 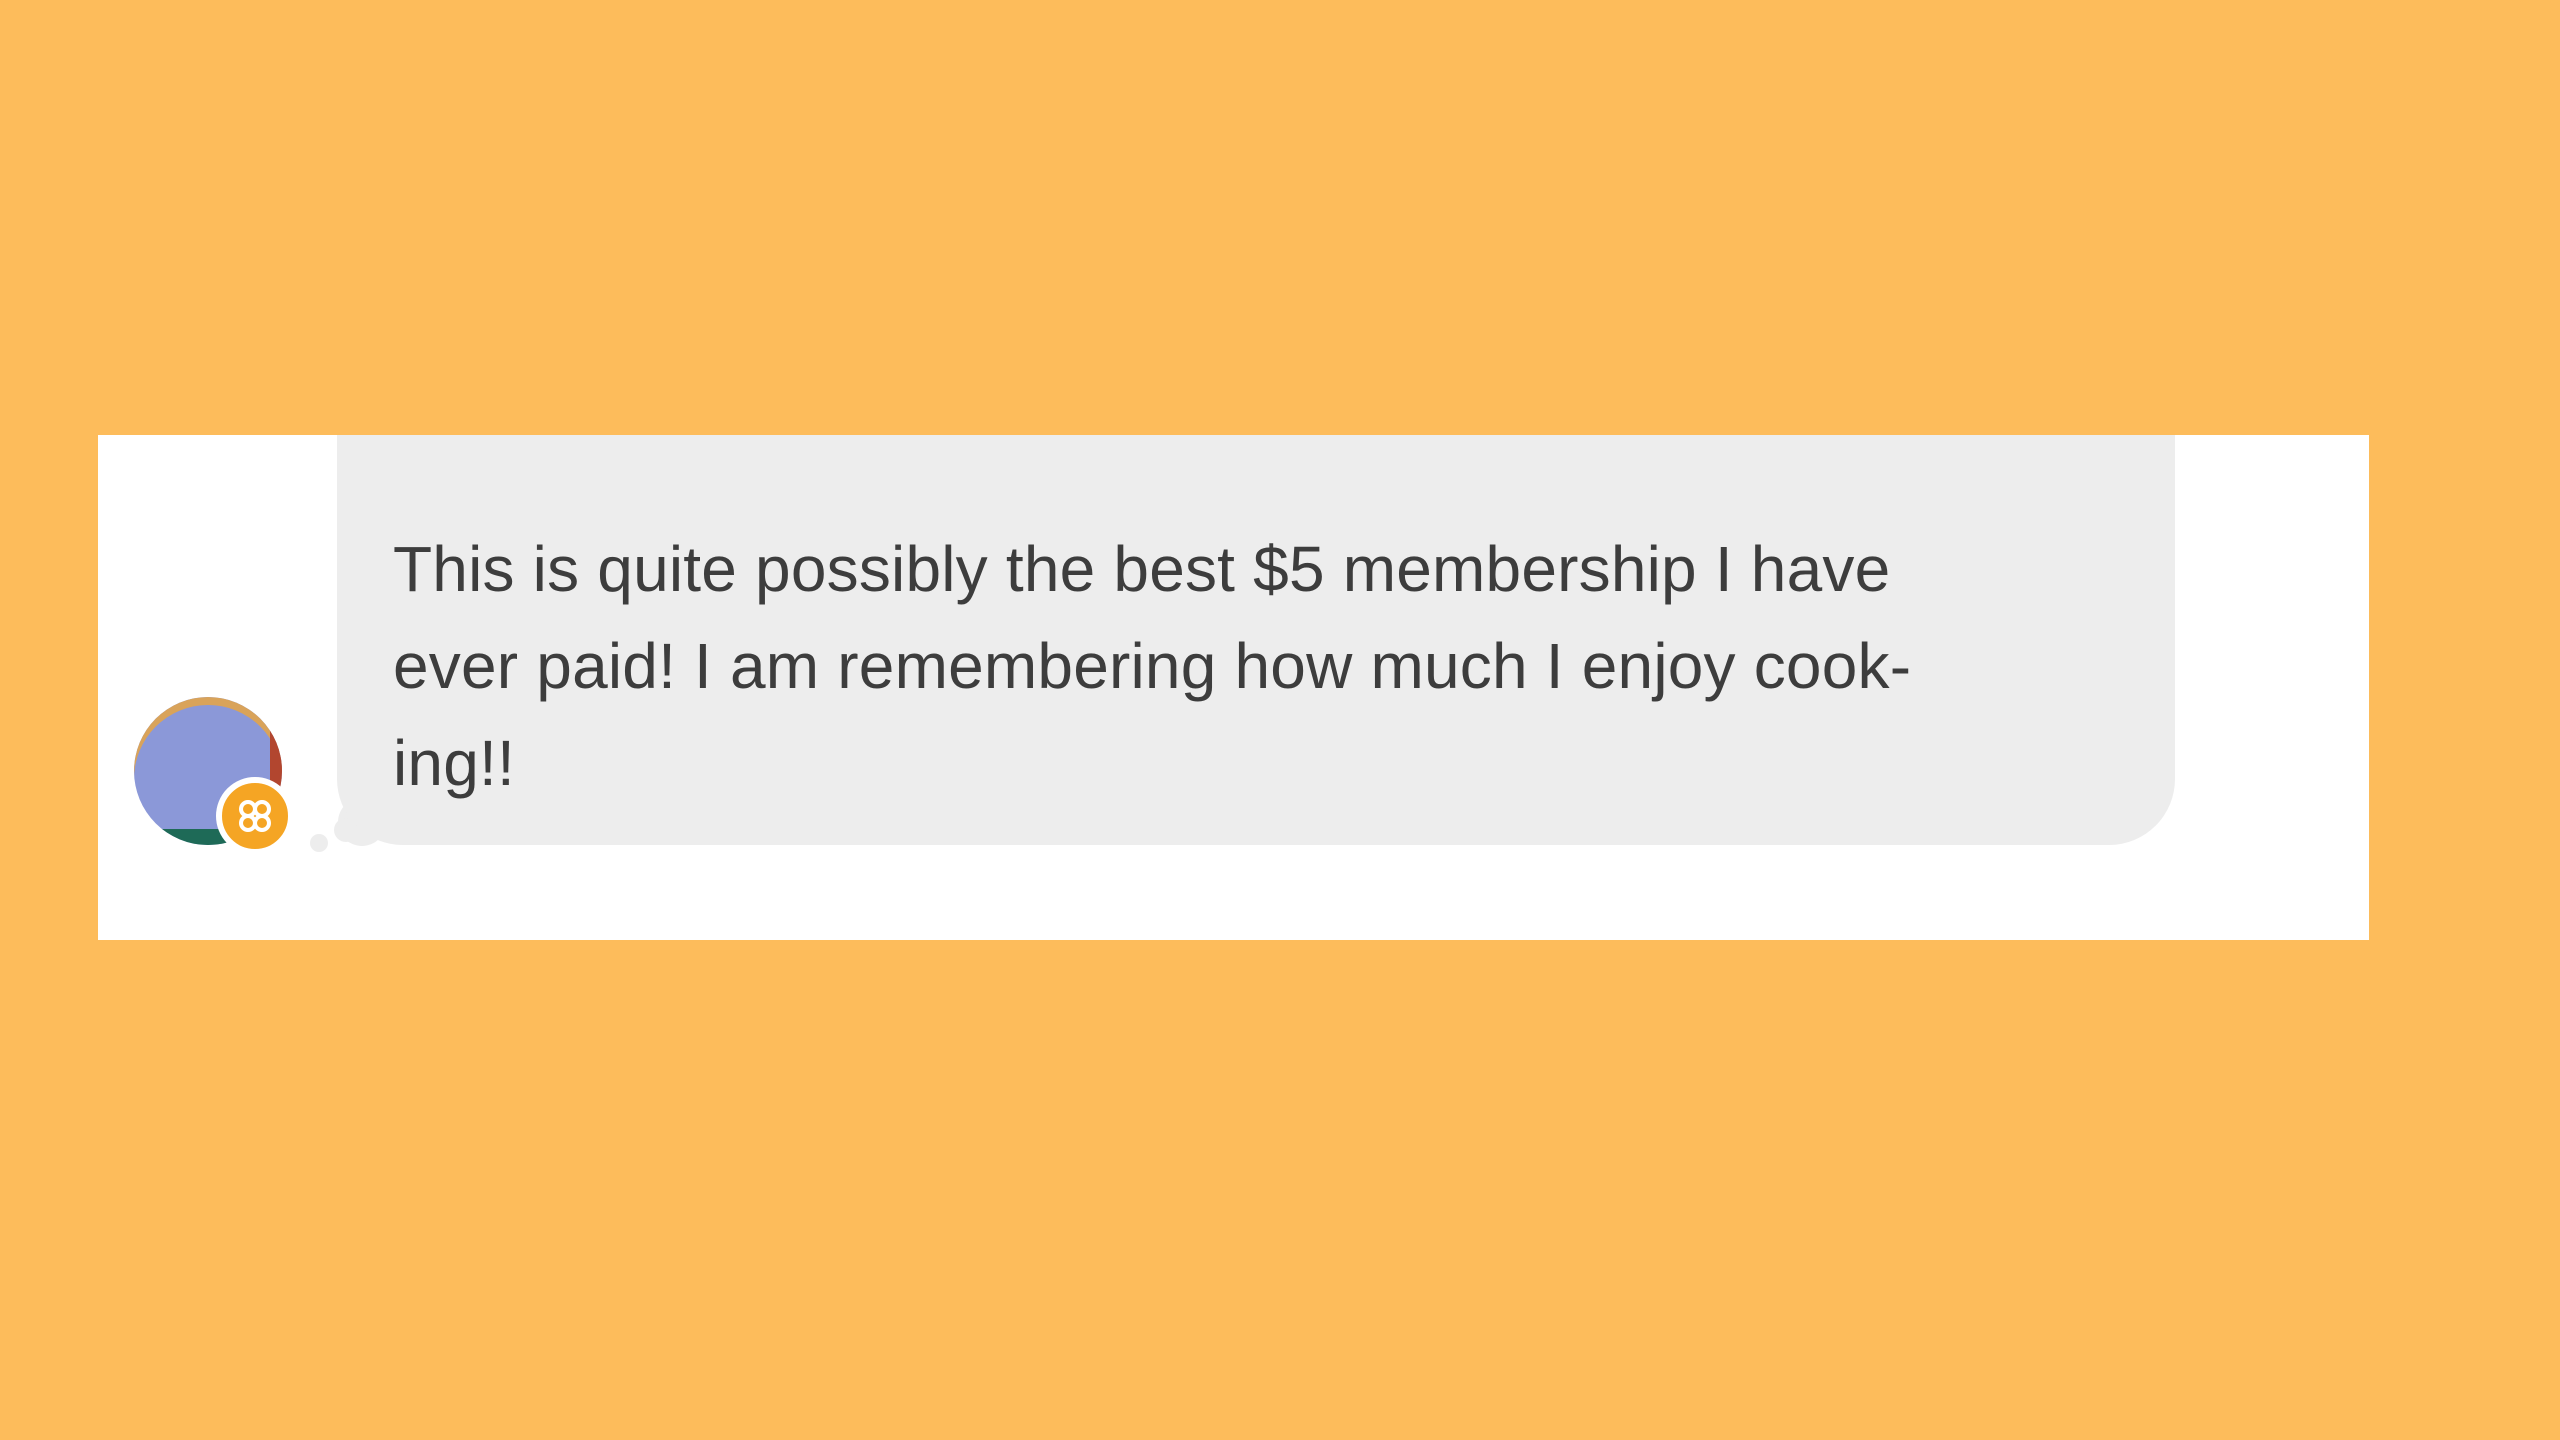 I want to click on avatar, so click(x=214, y=778).